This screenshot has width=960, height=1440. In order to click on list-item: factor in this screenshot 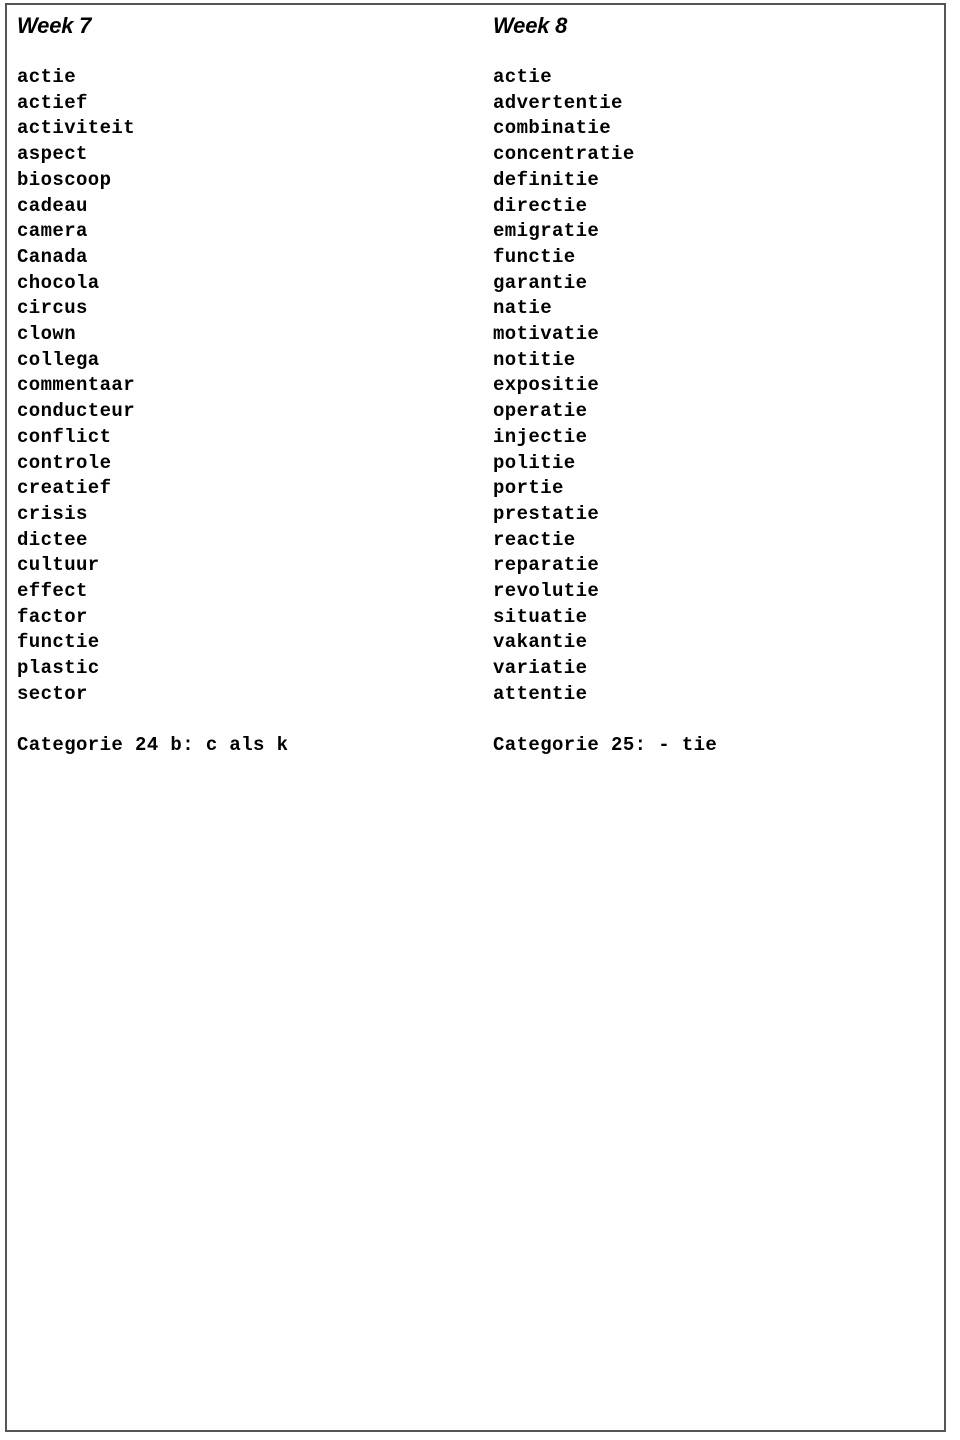, I will do `click(52, 616)`.